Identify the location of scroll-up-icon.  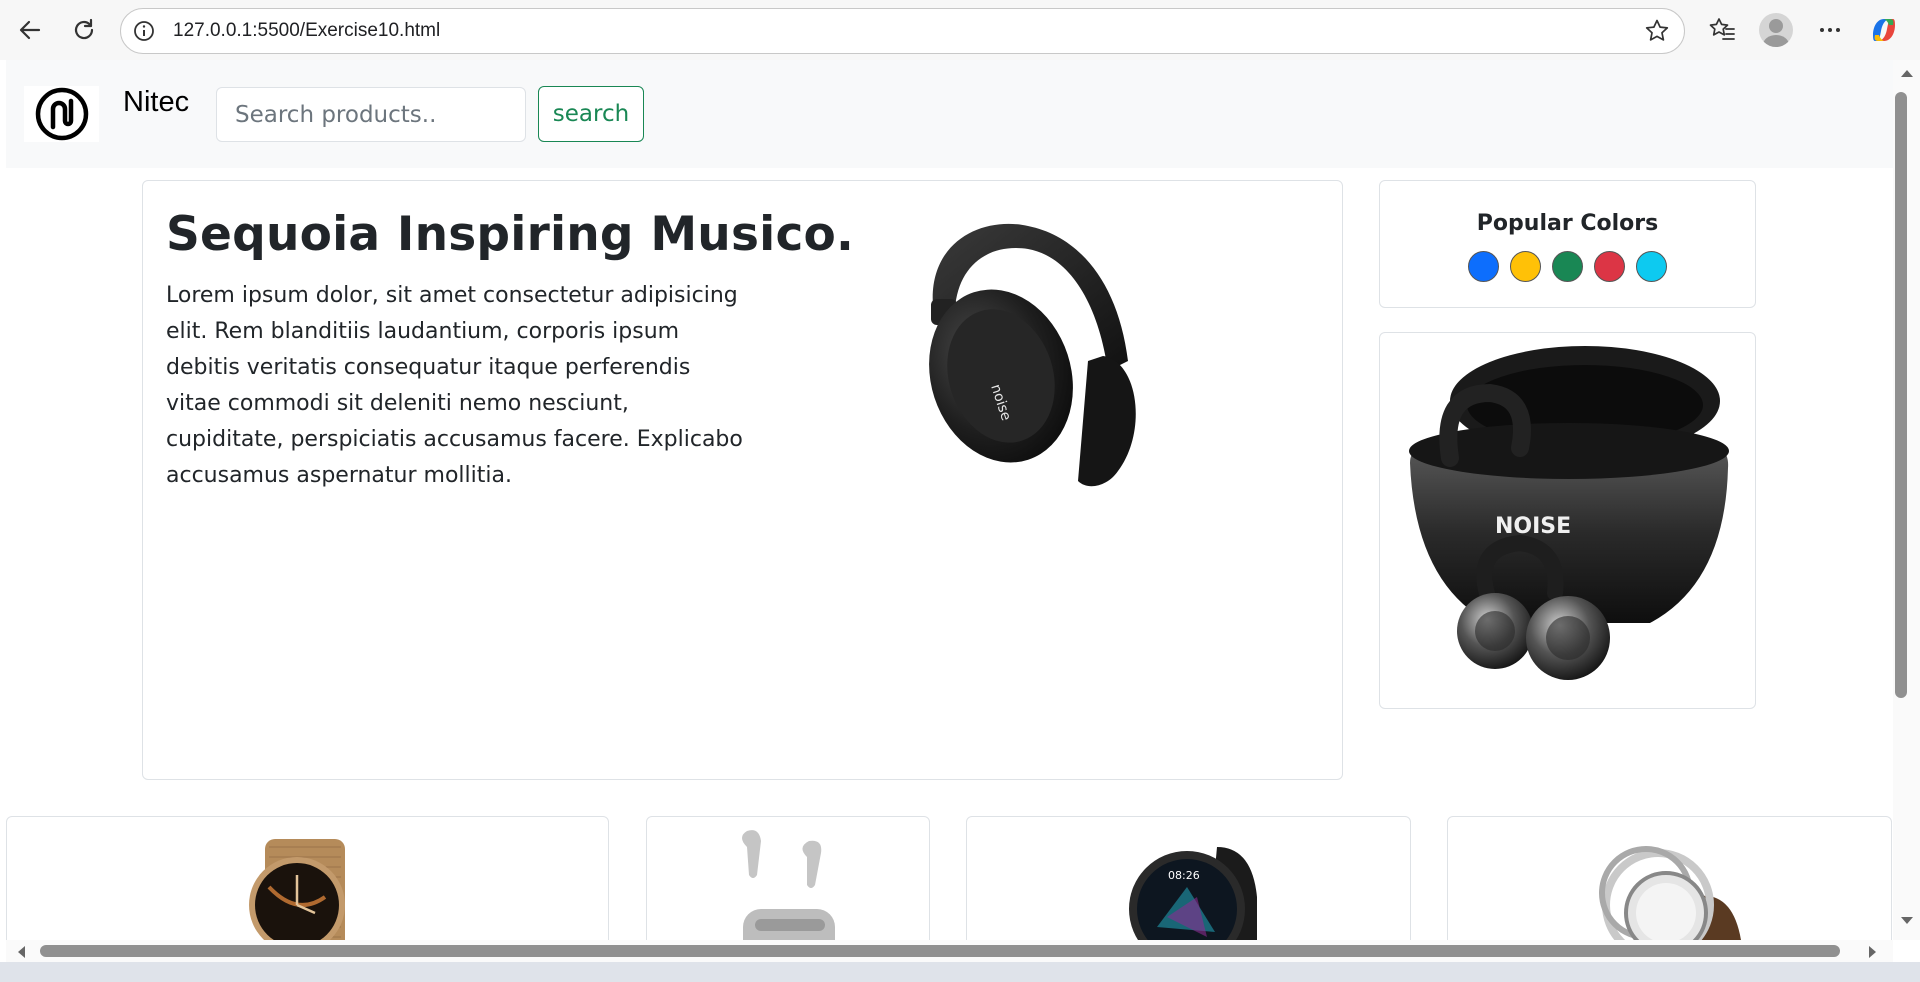
(1907, 73).